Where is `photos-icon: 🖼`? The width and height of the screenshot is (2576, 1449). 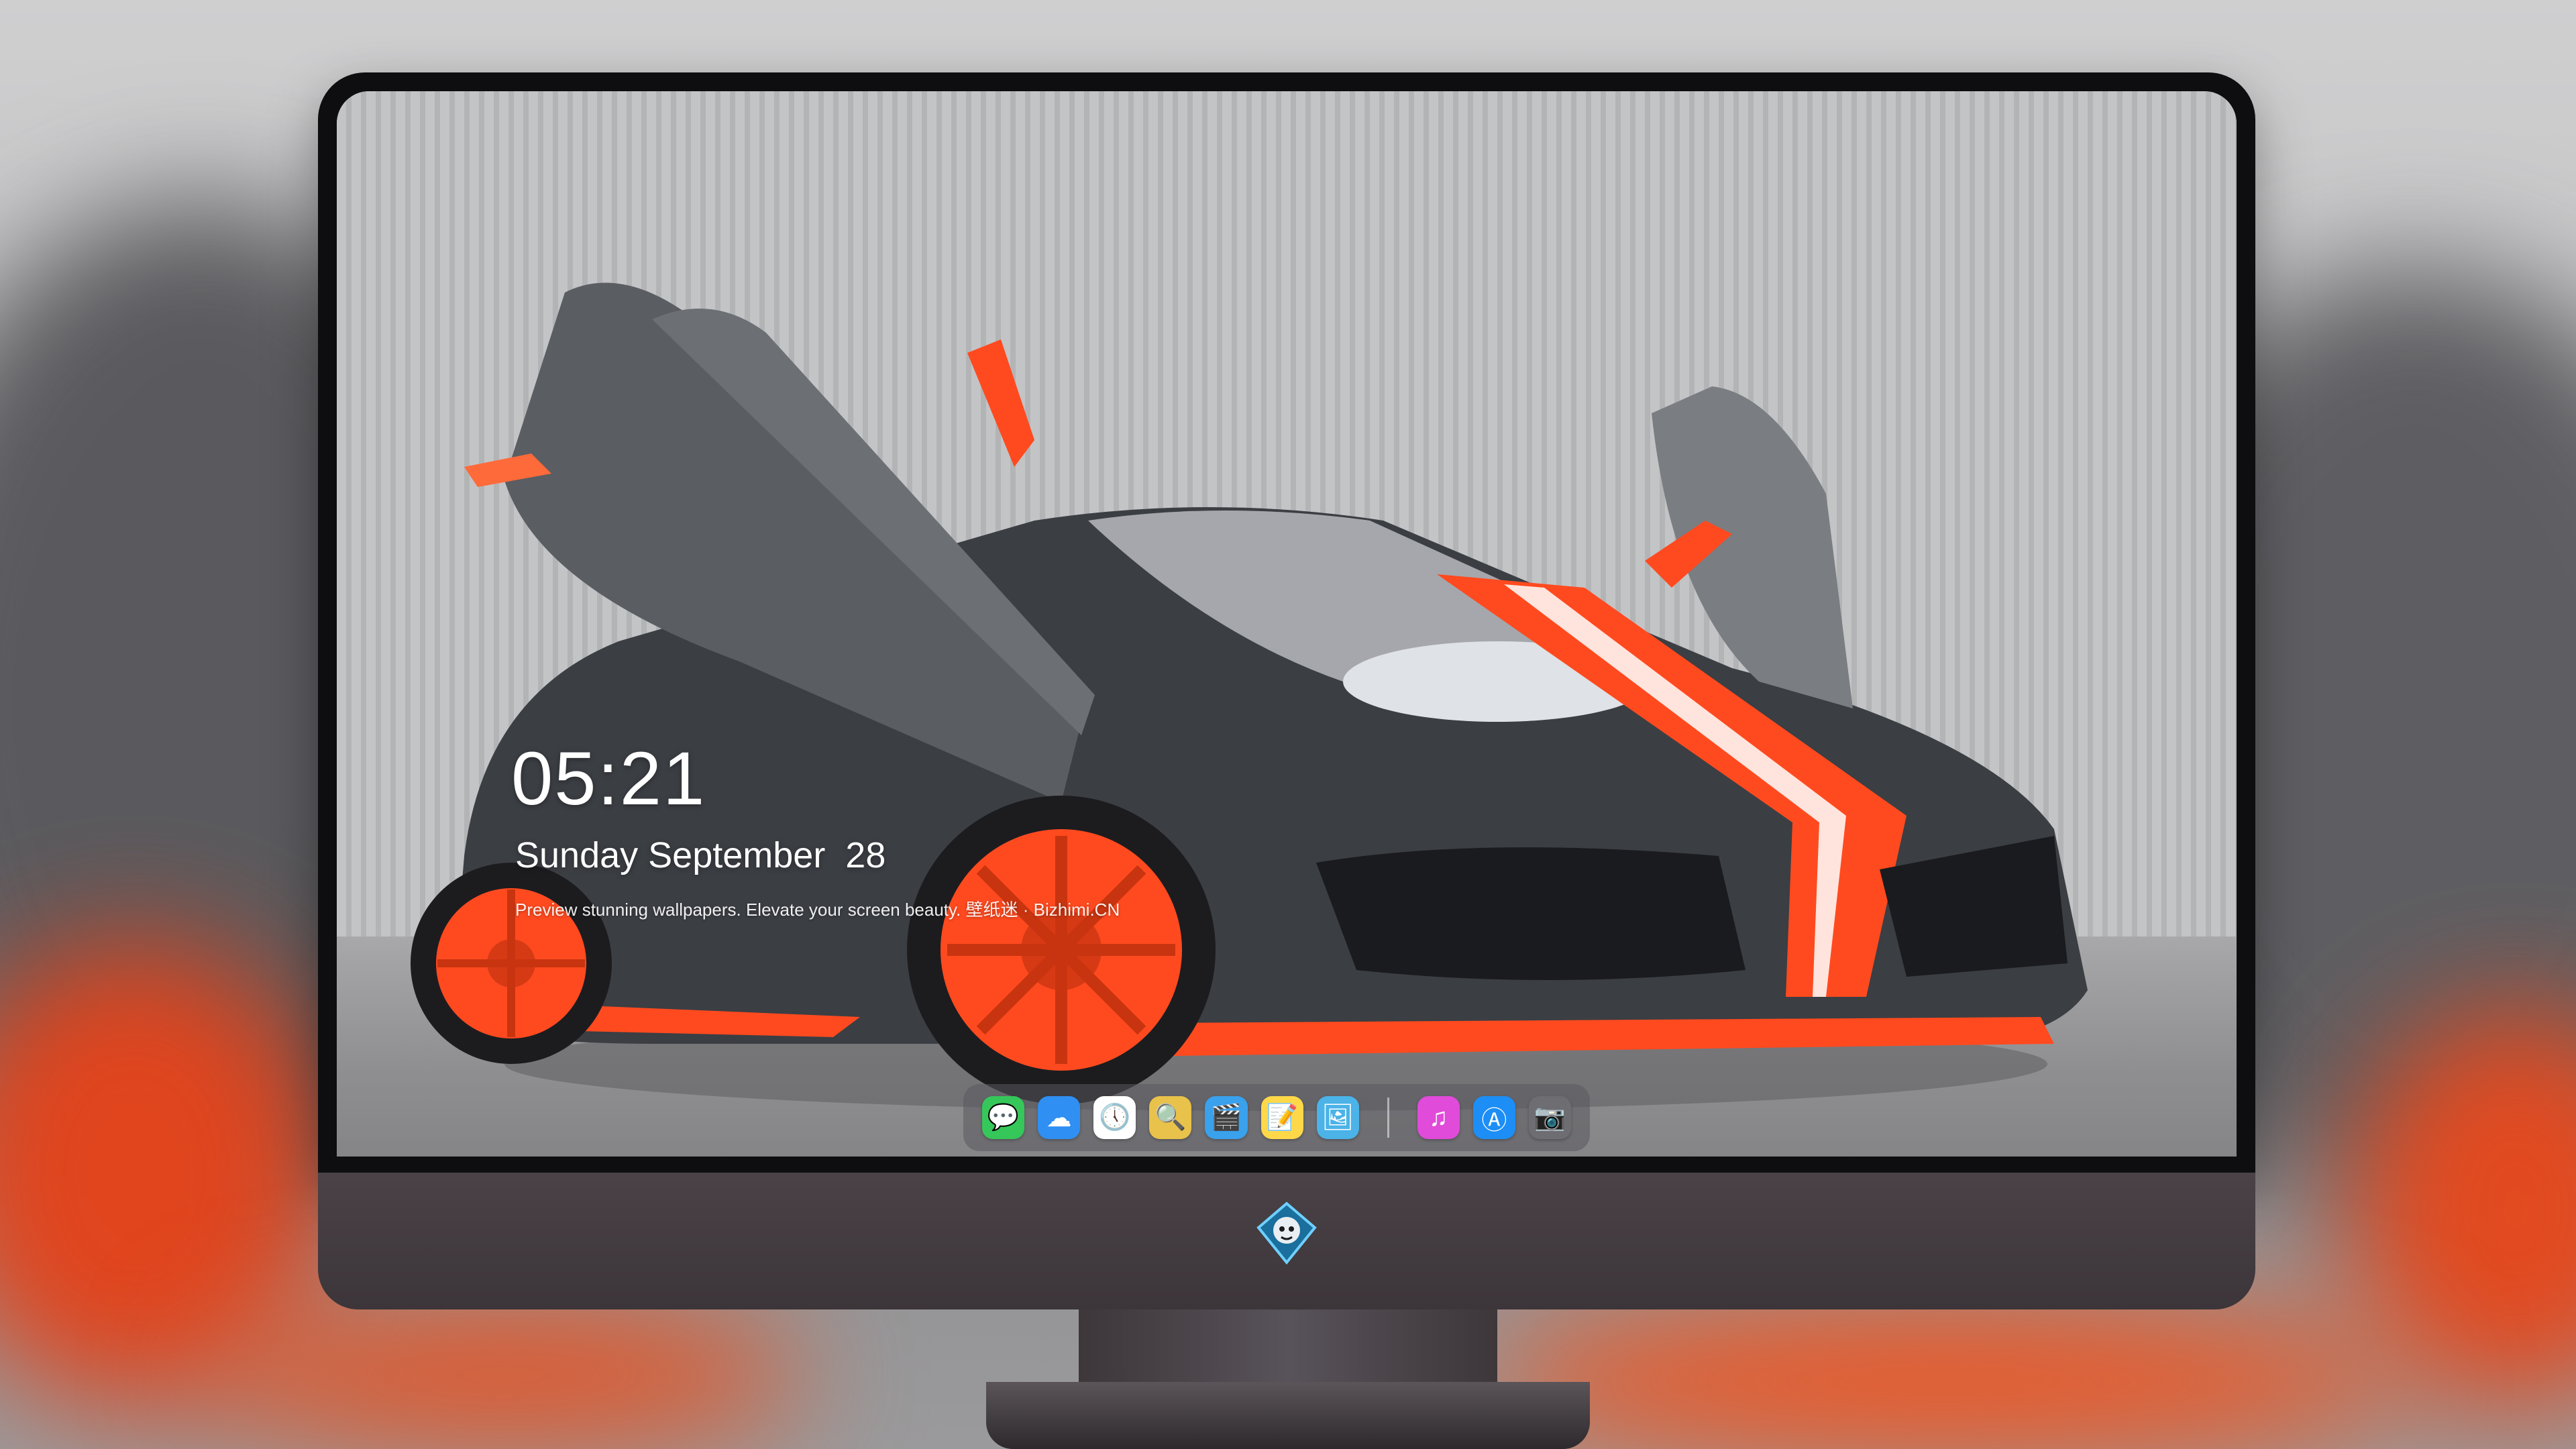
photos-icon: 🖼 is located at coordinates (1337, 1117).